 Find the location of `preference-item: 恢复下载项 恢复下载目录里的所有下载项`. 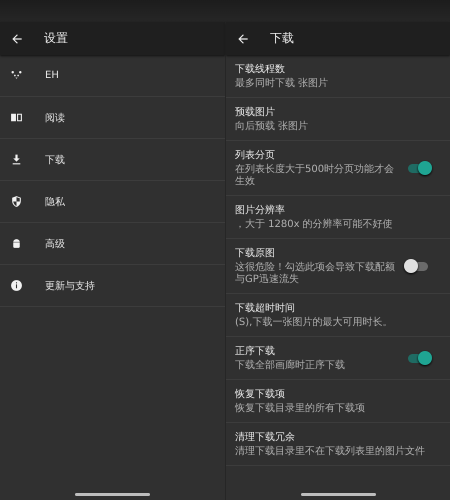

preference-item: 恢复下载项 恢复下载目录里的所有下载项 is located at coordinates (338, 401).